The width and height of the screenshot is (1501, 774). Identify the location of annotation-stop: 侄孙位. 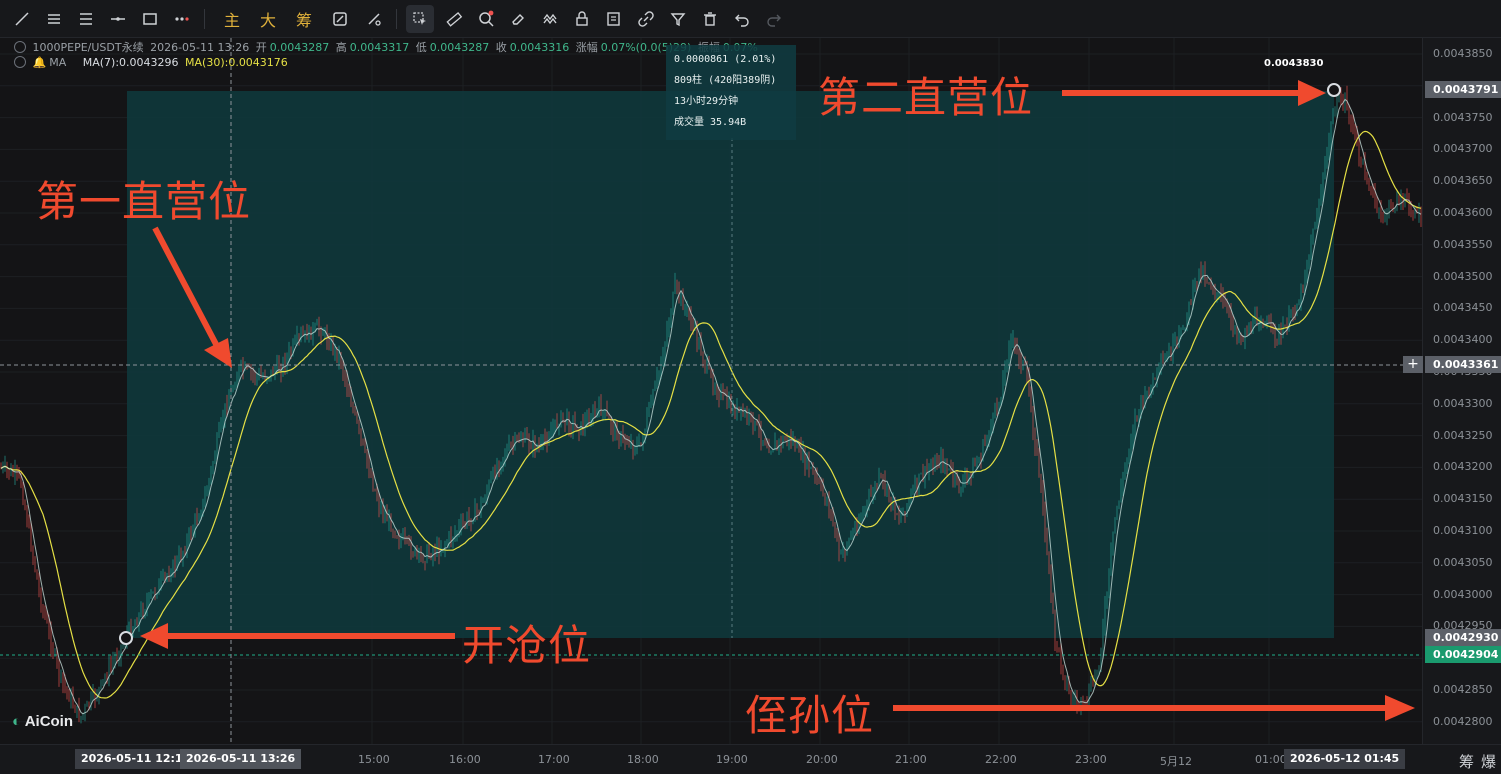
(810, 715).